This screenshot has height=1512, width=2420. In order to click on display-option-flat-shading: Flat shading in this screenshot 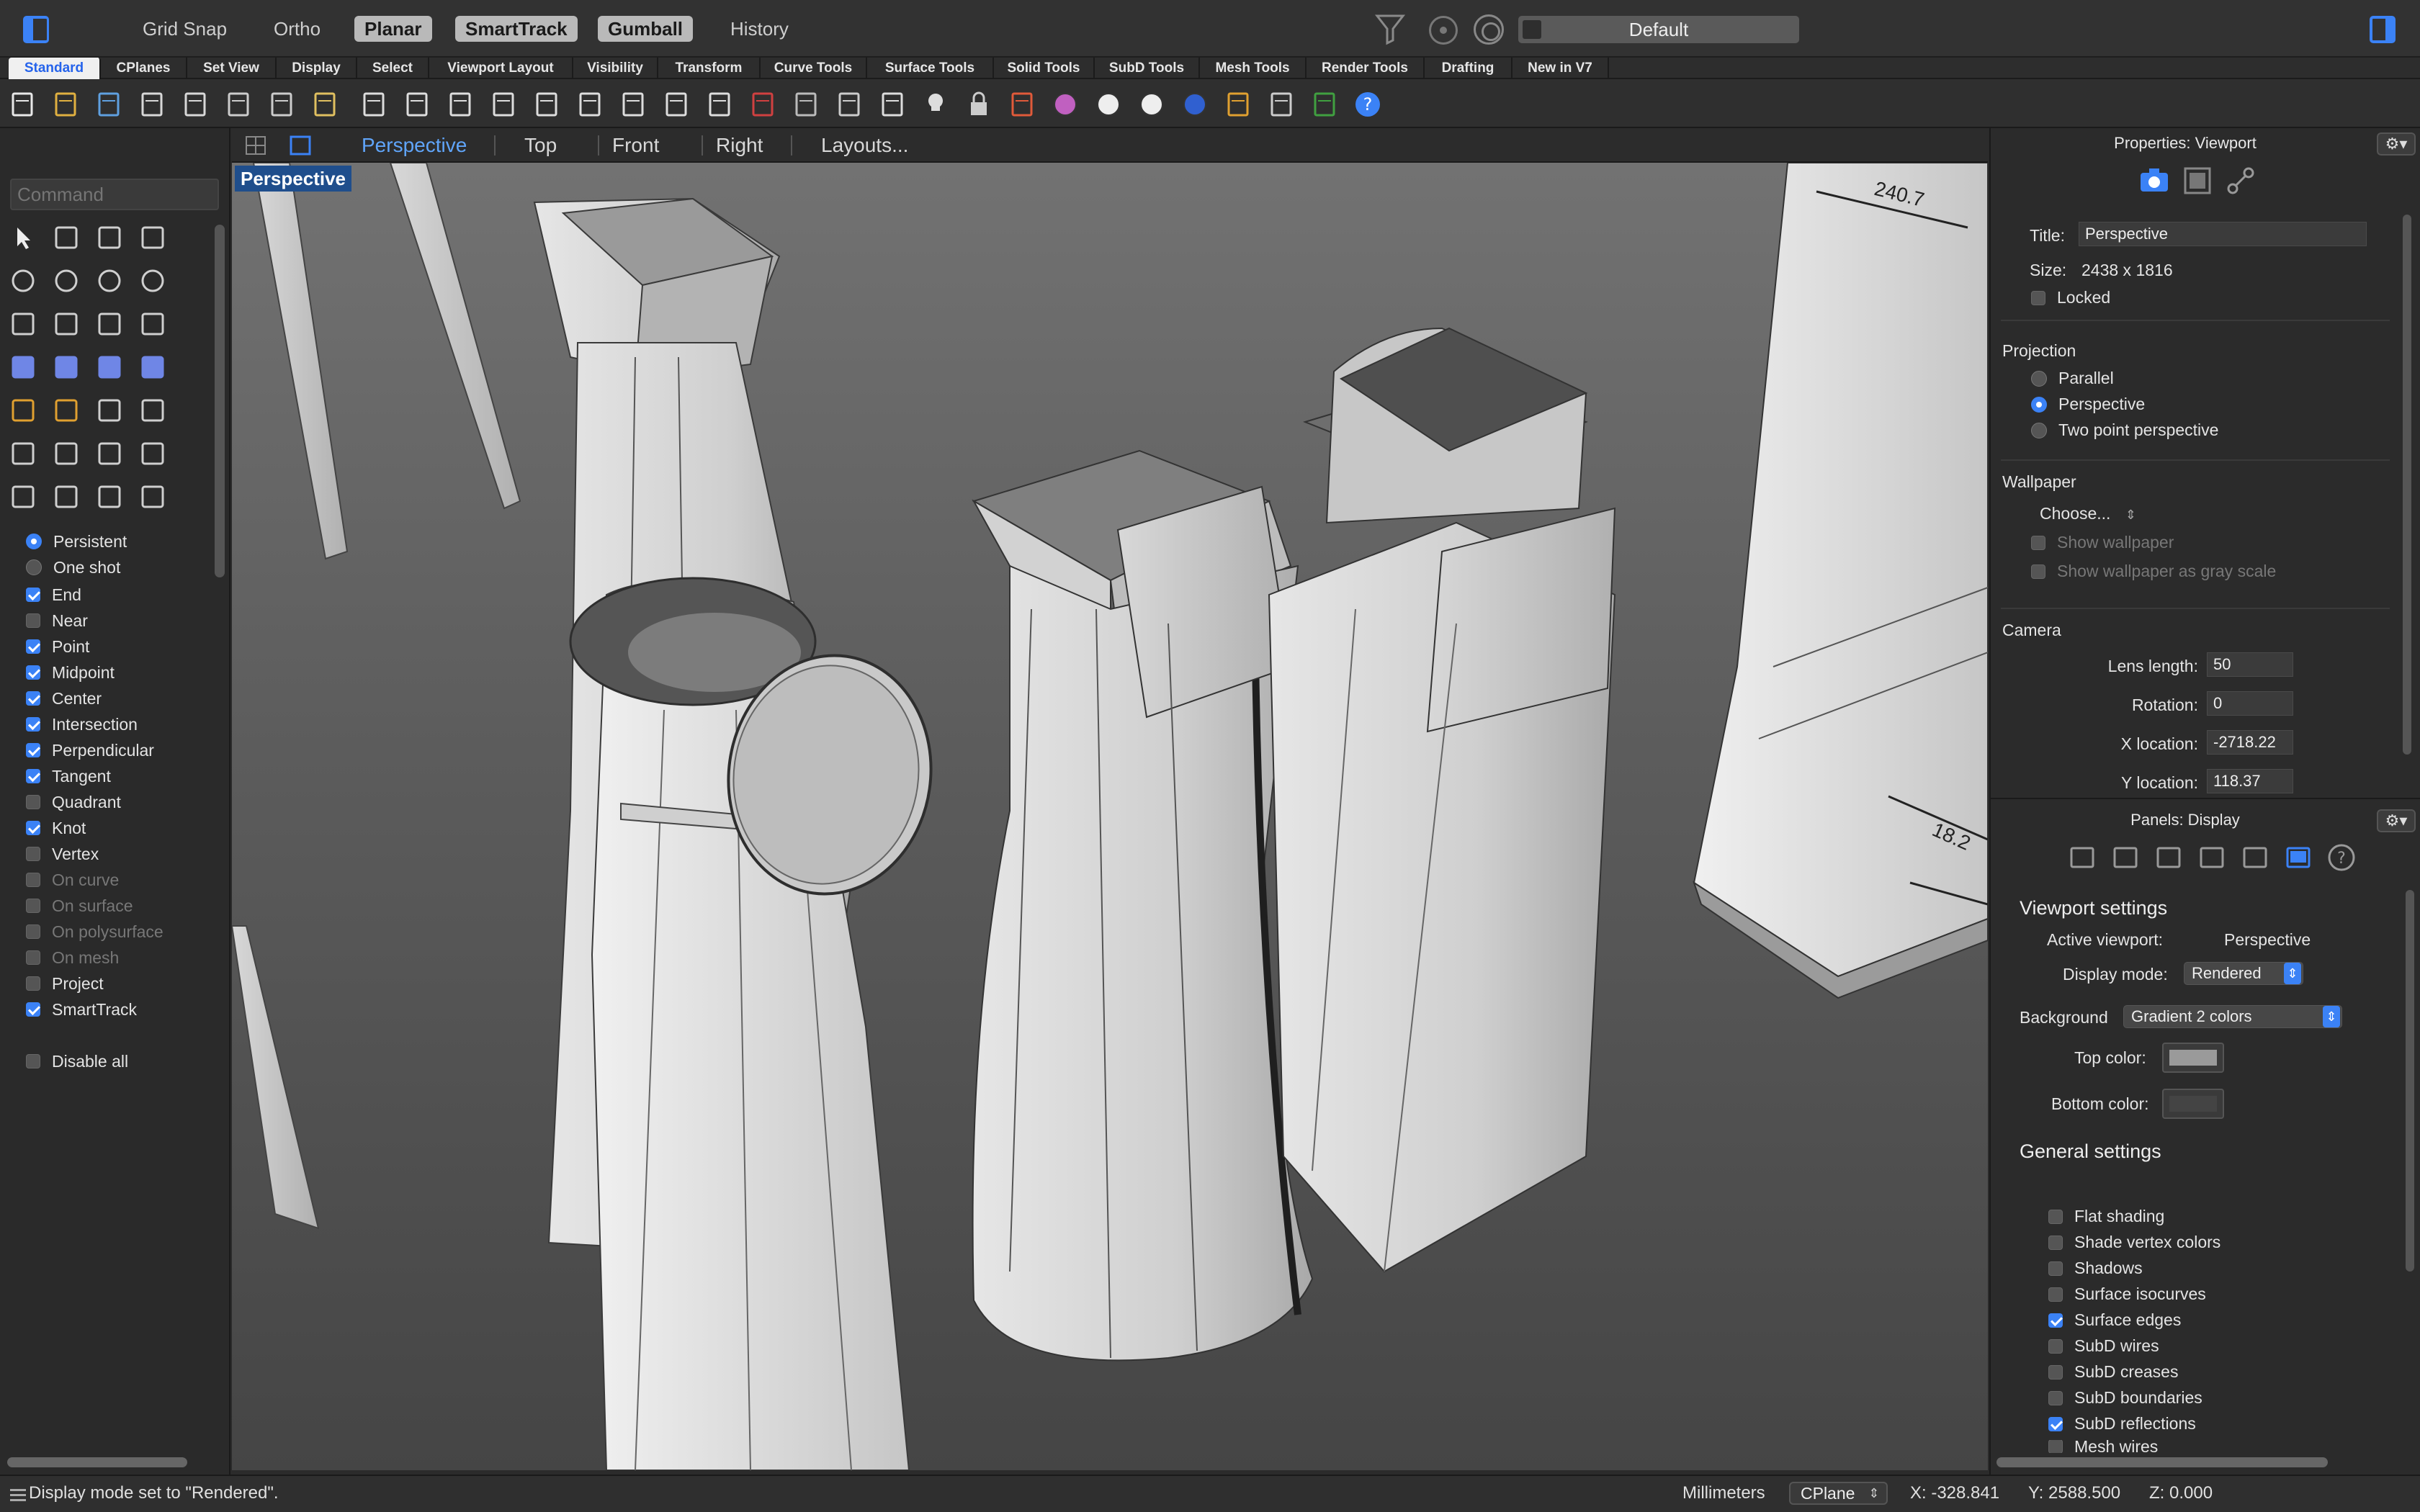, I will do `click(2106, 1216)`.